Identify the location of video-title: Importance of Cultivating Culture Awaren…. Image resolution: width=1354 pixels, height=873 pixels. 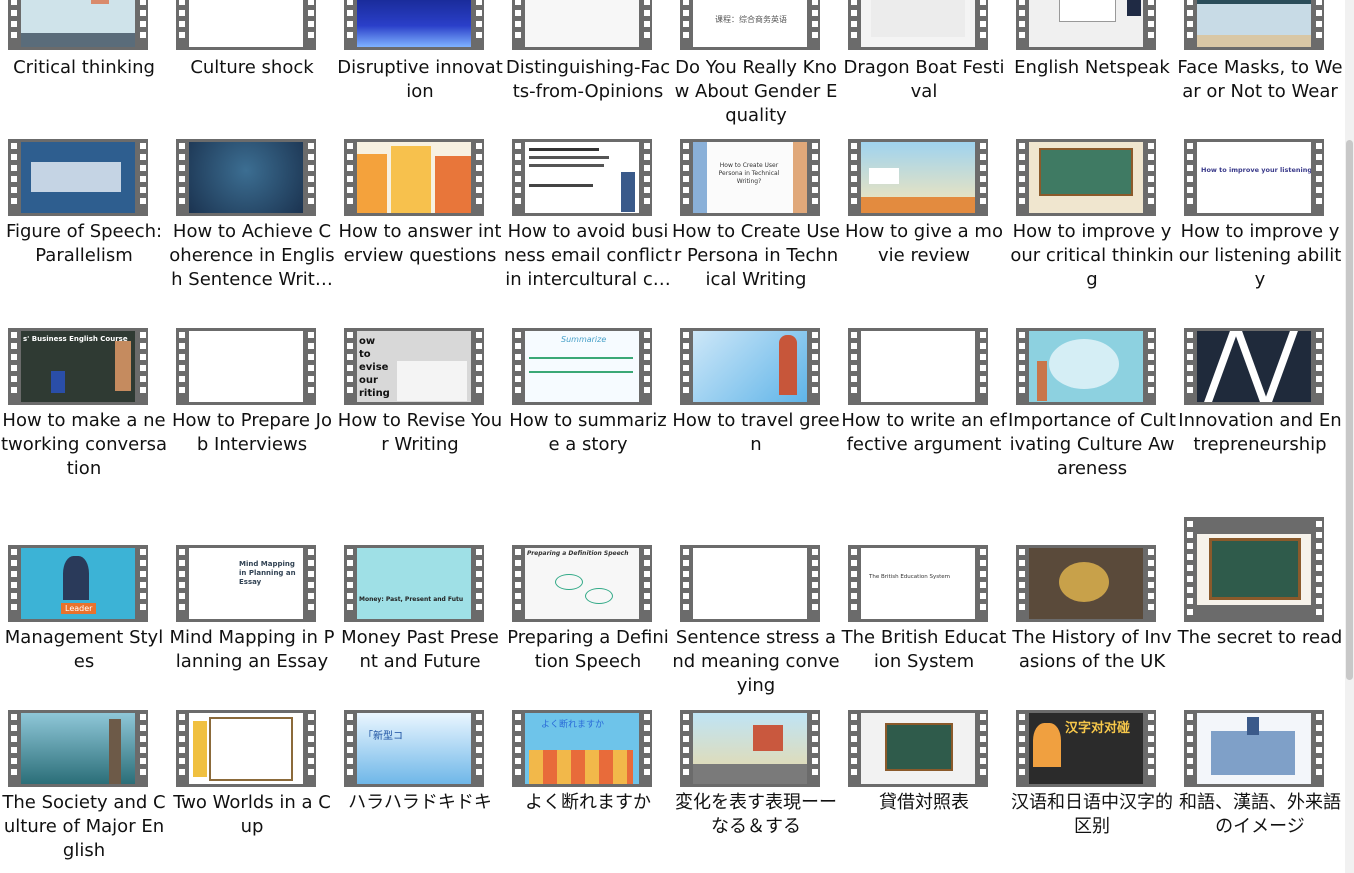
(1092, 445).